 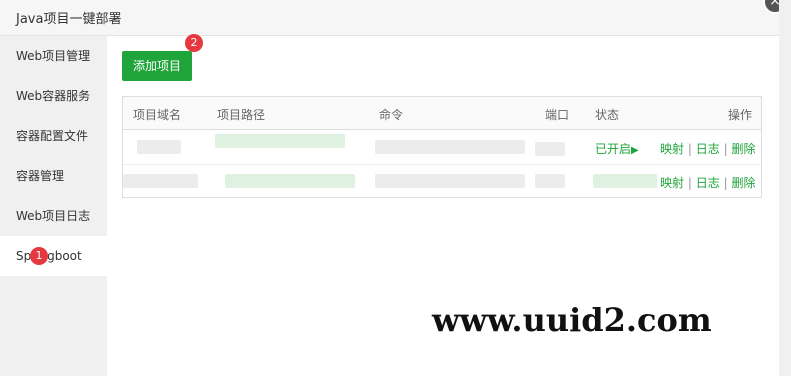 What do you see at coordinates (785, 188) in the screenshot?
I see `scrollbar-track` at bounding box center [785, 188].